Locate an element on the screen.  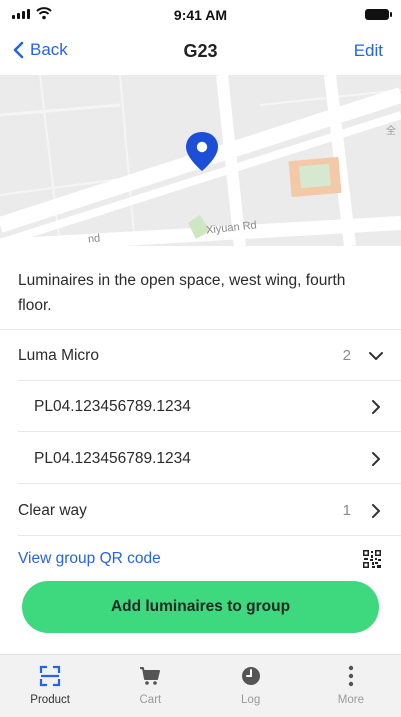
qr-code-icon is located at coordinates (372, 559).